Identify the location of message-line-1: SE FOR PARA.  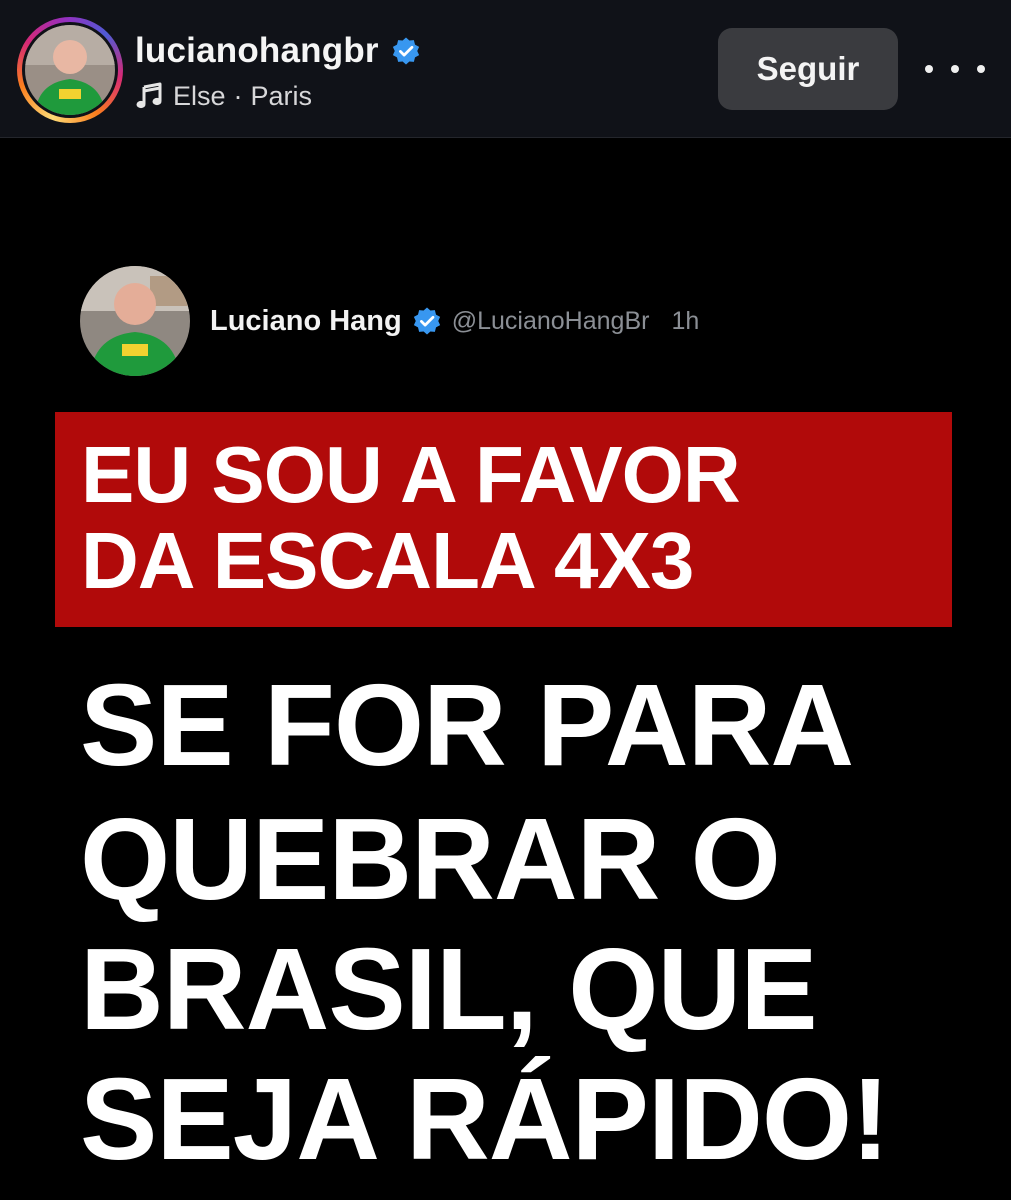
(467, 725).